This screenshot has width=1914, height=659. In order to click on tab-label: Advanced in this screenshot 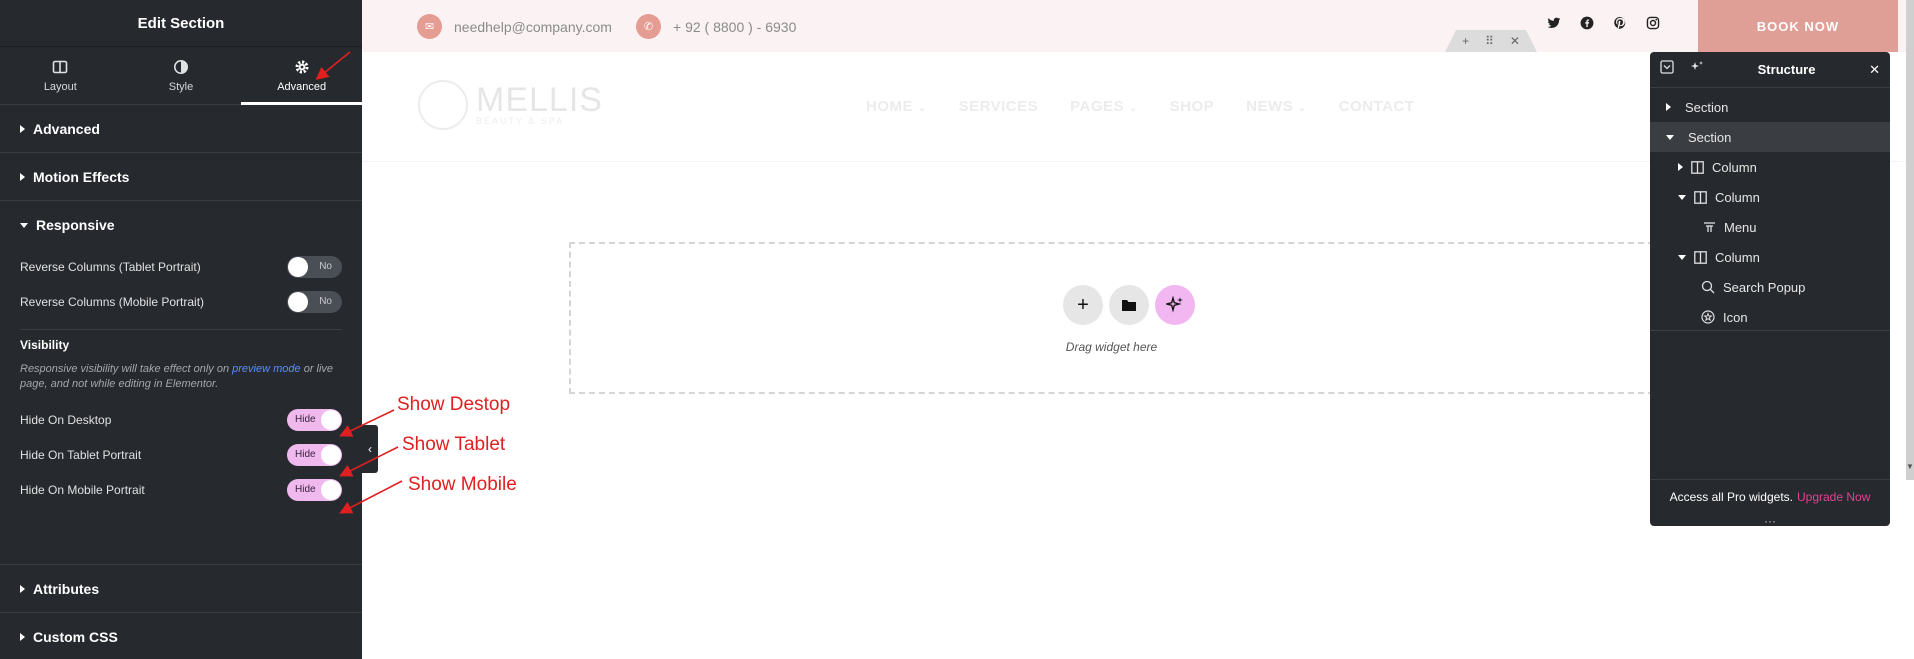, I will do `click(302, 86)`.